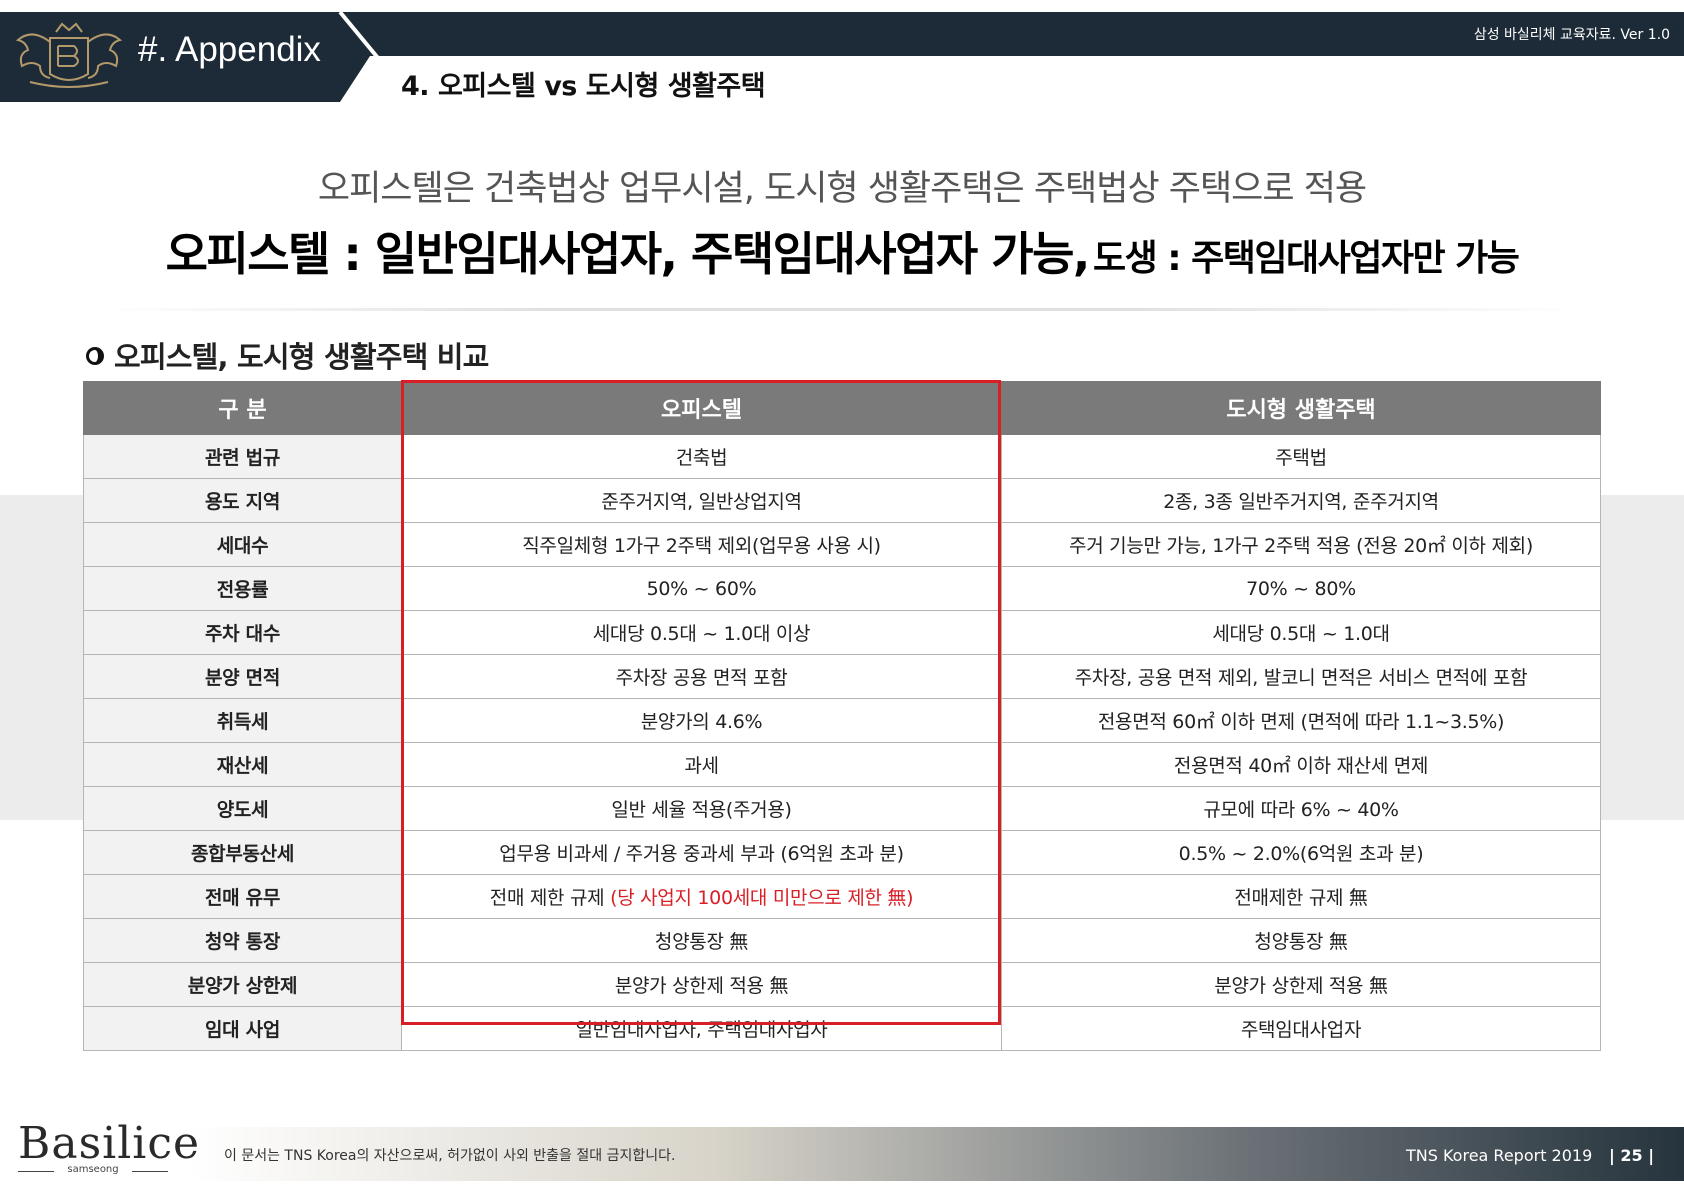 Image resolution: width=1684 pixels, height=1191 pixels. I want to click on urban-housing-cell: 전용면적 60㎡ 이하 면제 (면적에 따라 1.1~3.5%), so click(1301, 720).